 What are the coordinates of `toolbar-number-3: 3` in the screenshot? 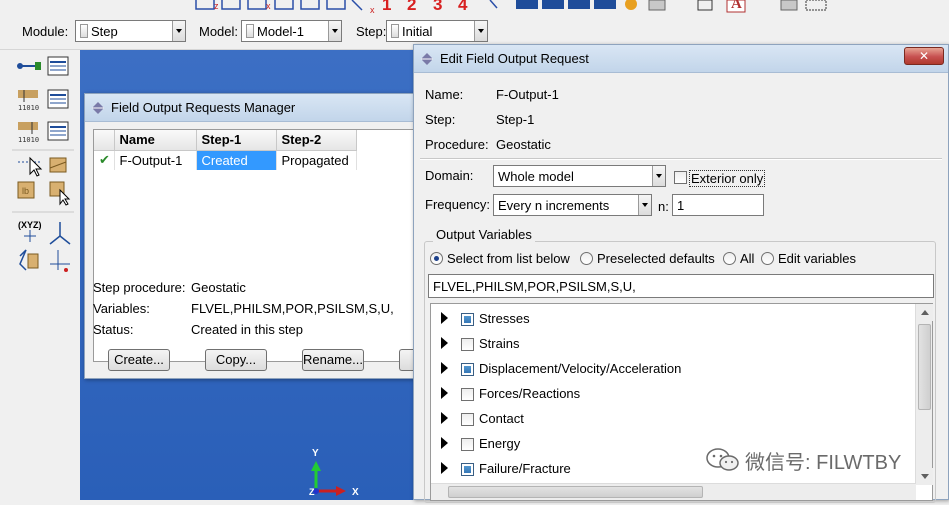 It's located at (437, 7).